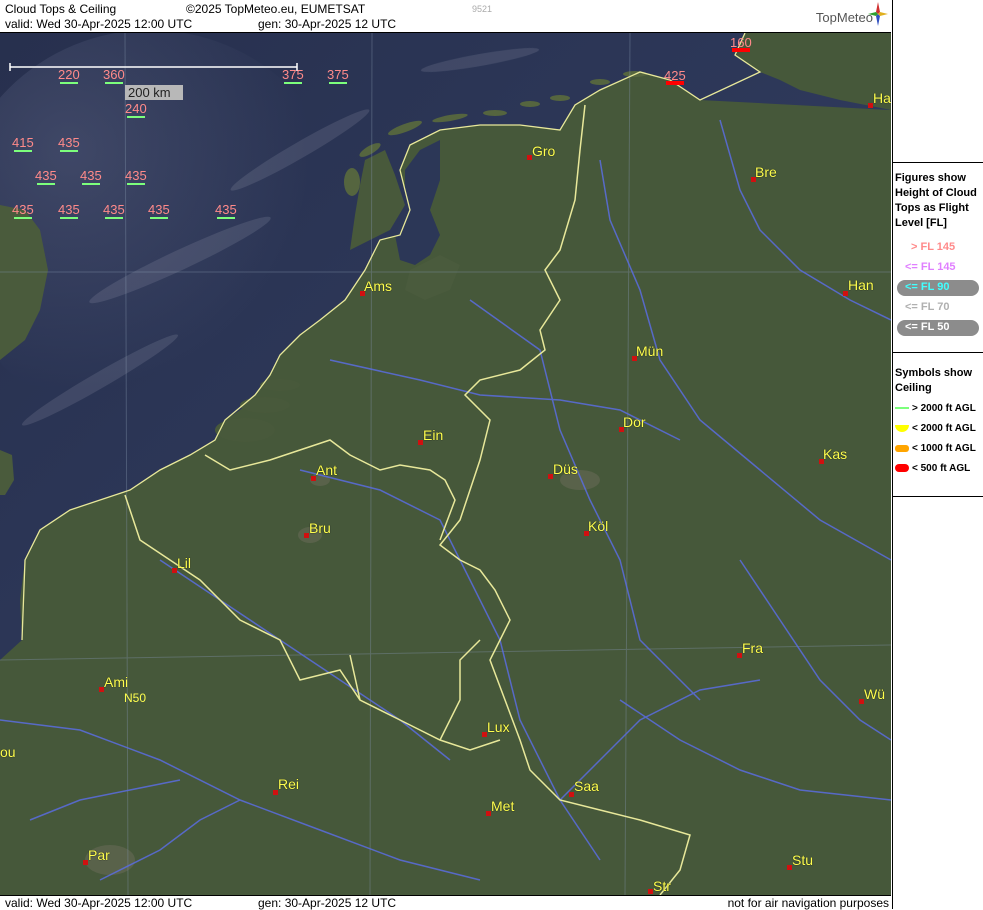 The image size is (983, 910). Describe the element at coordinates (932, 208) in the screenshot. I see `legend-heading-3: Tops as Flight` at that location.